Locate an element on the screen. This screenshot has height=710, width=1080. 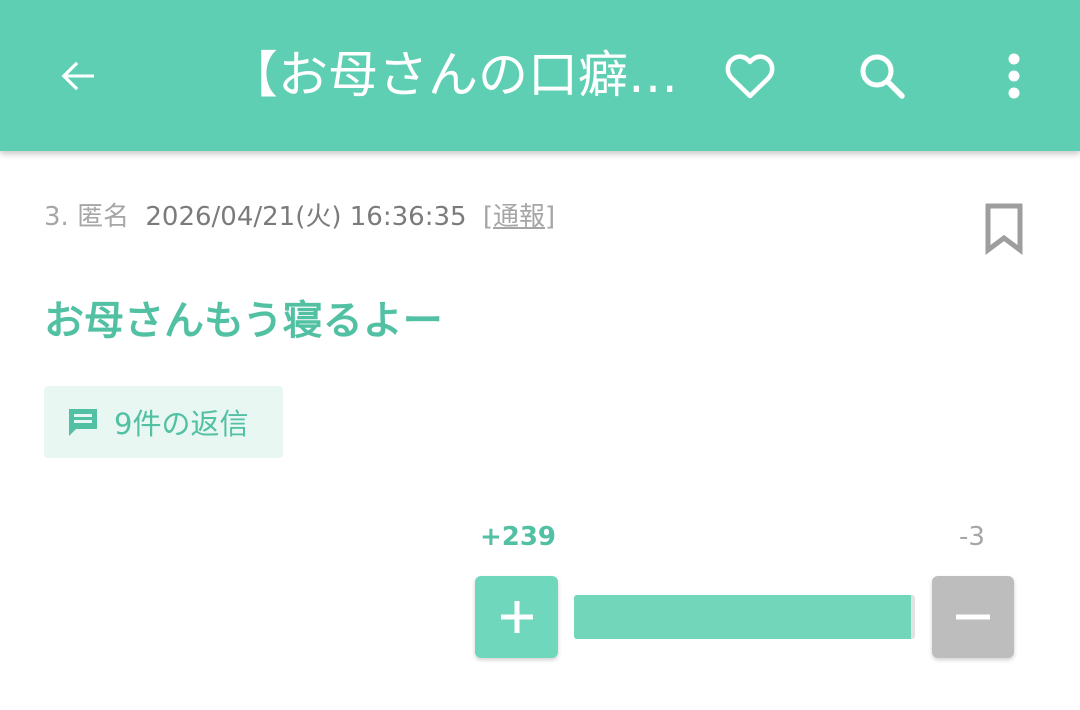
post-number: 3. is located at coordinates (56, 217).